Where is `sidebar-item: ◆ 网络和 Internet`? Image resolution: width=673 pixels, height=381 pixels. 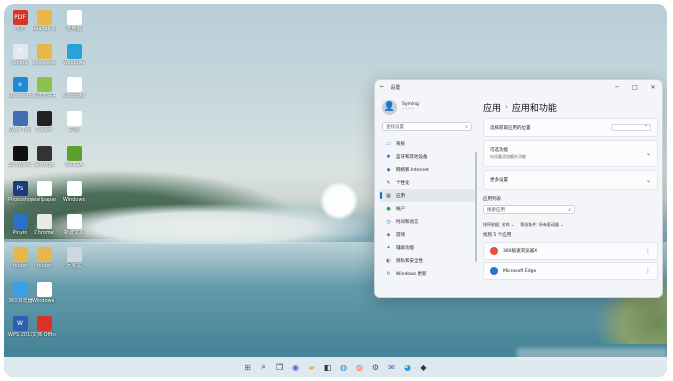
sidebar-item: ◆ 网络和 Internet is located at coordinates (427, 169).